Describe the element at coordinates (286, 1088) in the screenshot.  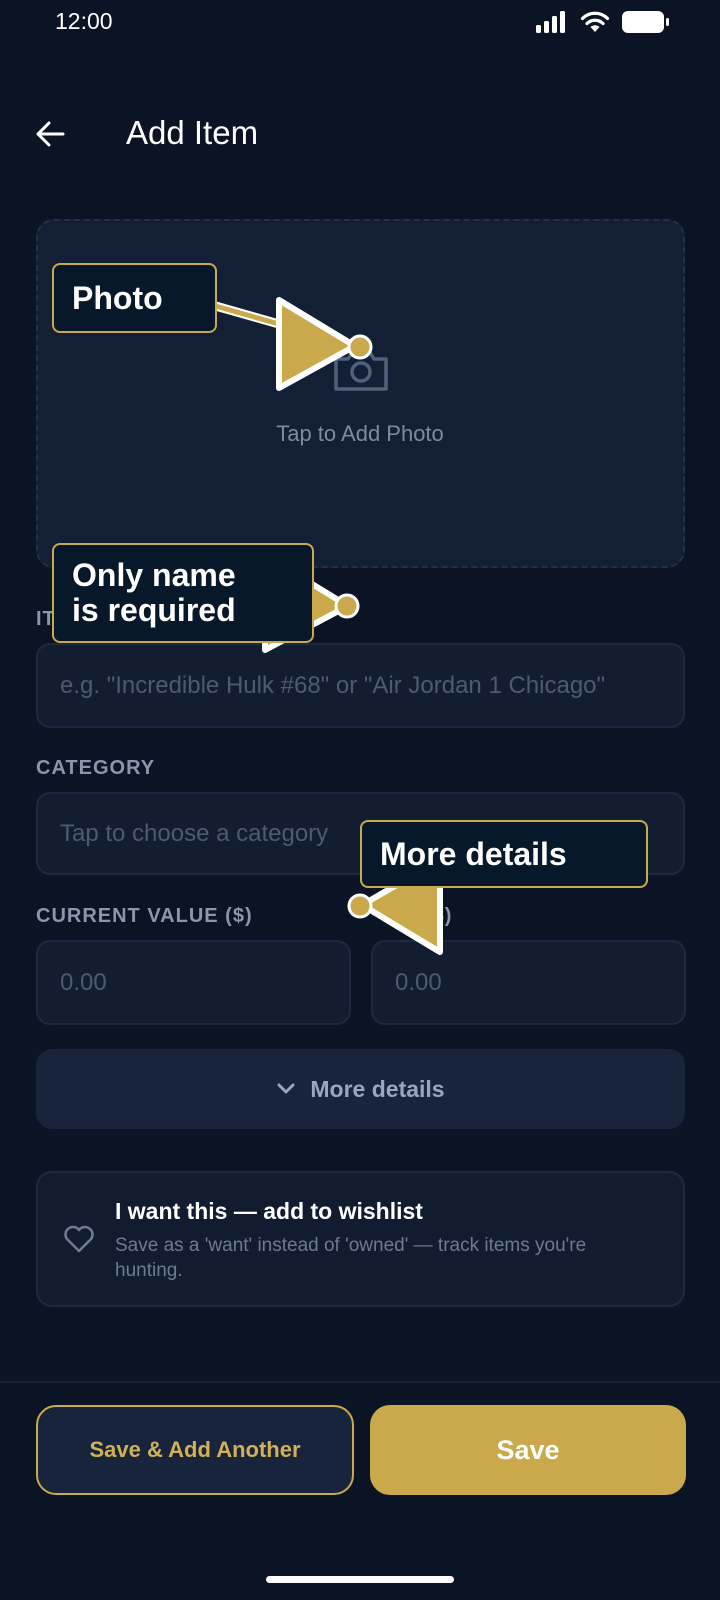
I see `chevron-down-icon` at that location.